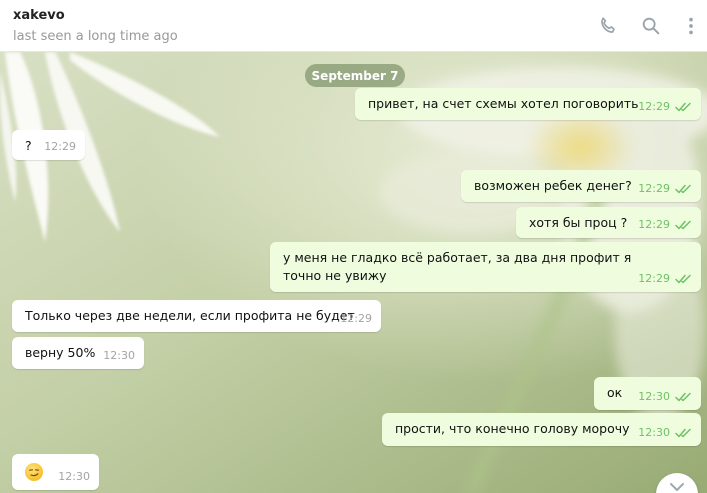 This screenshot has width=707, height=493. What do you see at coordinates (95, 36) in the screenshot?
I see `last-seen-status: last seen a long time ago` at bounding box center [95, 36].